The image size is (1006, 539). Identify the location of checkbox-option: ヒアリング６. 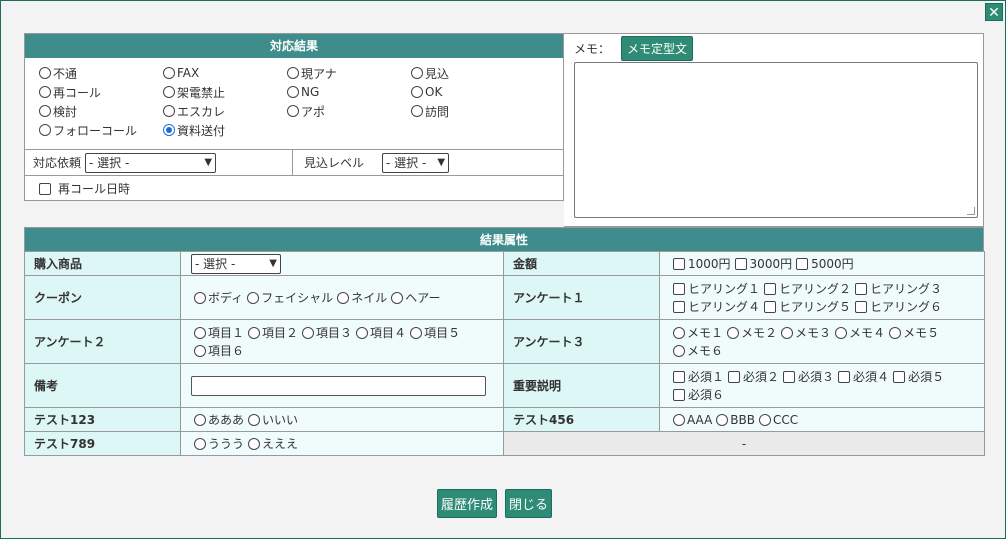
(898, 307).